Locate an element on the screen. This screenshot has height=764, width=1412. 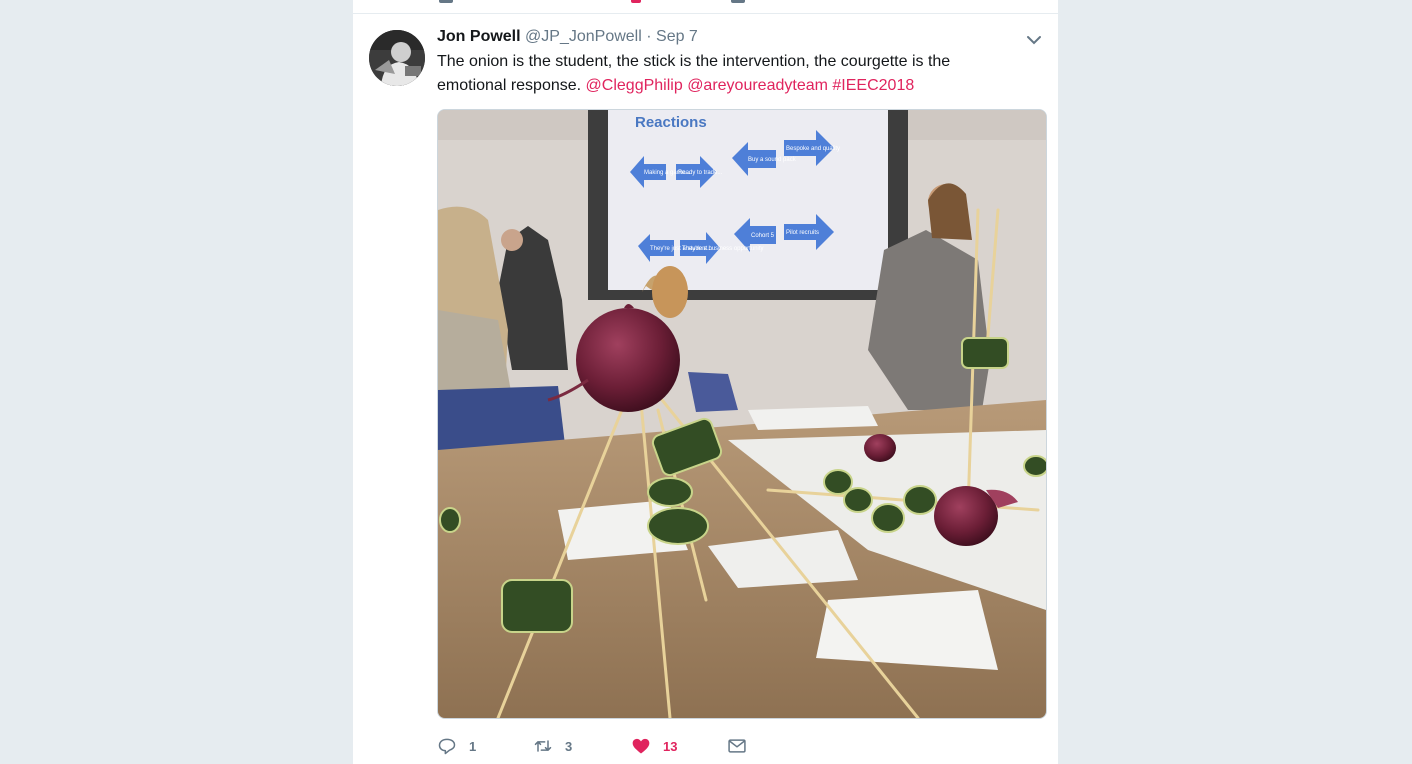
slide-arrow-text: They're a business opportunity is located at coordinates (723, 249).